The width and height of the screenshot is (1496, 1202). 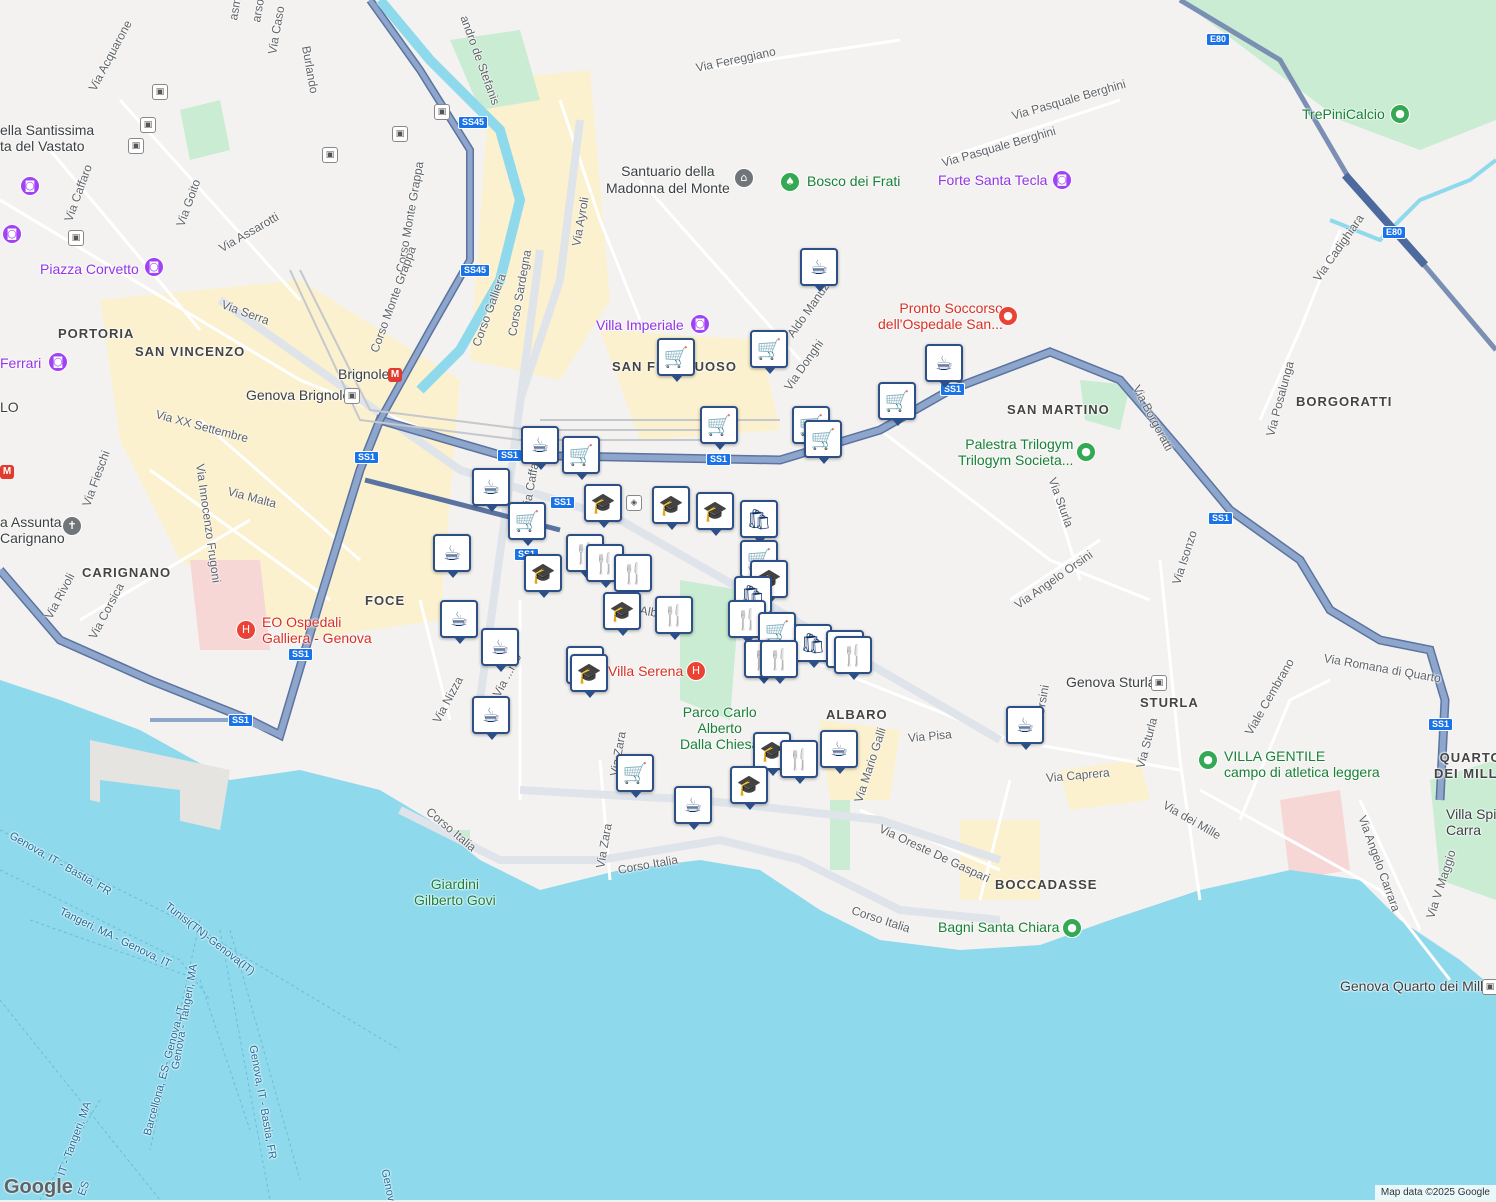 What do you see at coordinates (1489, 987) in the screenshot?
I see `train-icon-3: ▣` at bounding box center [1489, 987].